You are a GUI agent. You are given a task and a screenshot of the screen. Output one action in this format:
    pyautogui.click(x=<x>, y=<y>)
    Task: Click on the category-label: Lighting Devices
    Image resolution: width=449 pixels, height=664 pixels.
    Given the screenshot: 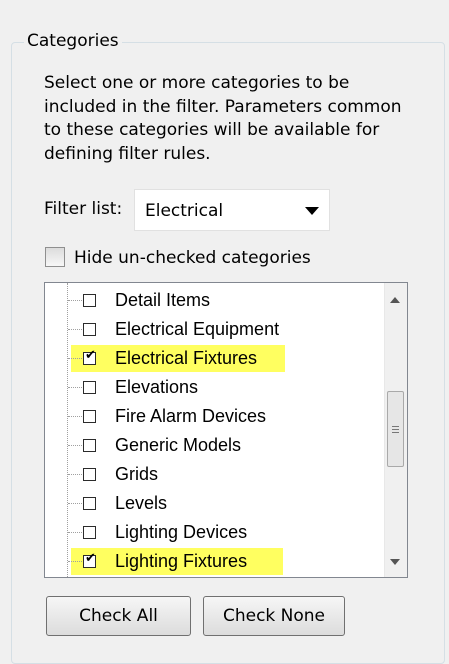 What is the action you would take?
    pyautogui.click(x=181, y=532)
    